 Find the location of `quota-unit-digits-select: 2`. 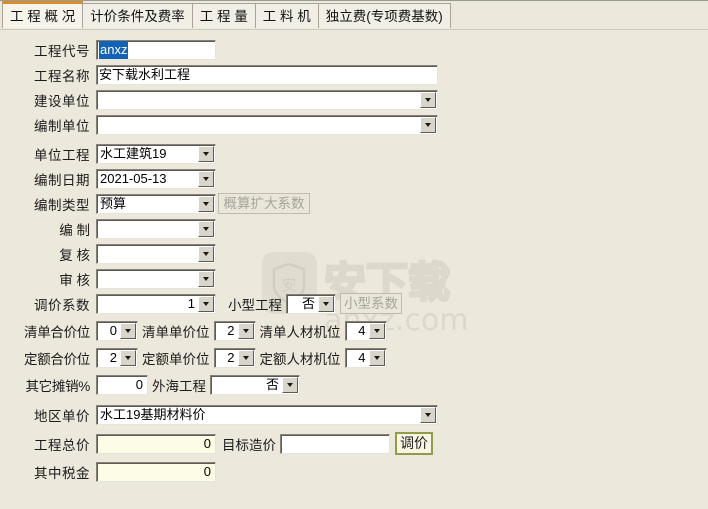

quota-unit-digits-select: 2 is located at coordinates (234, 357).